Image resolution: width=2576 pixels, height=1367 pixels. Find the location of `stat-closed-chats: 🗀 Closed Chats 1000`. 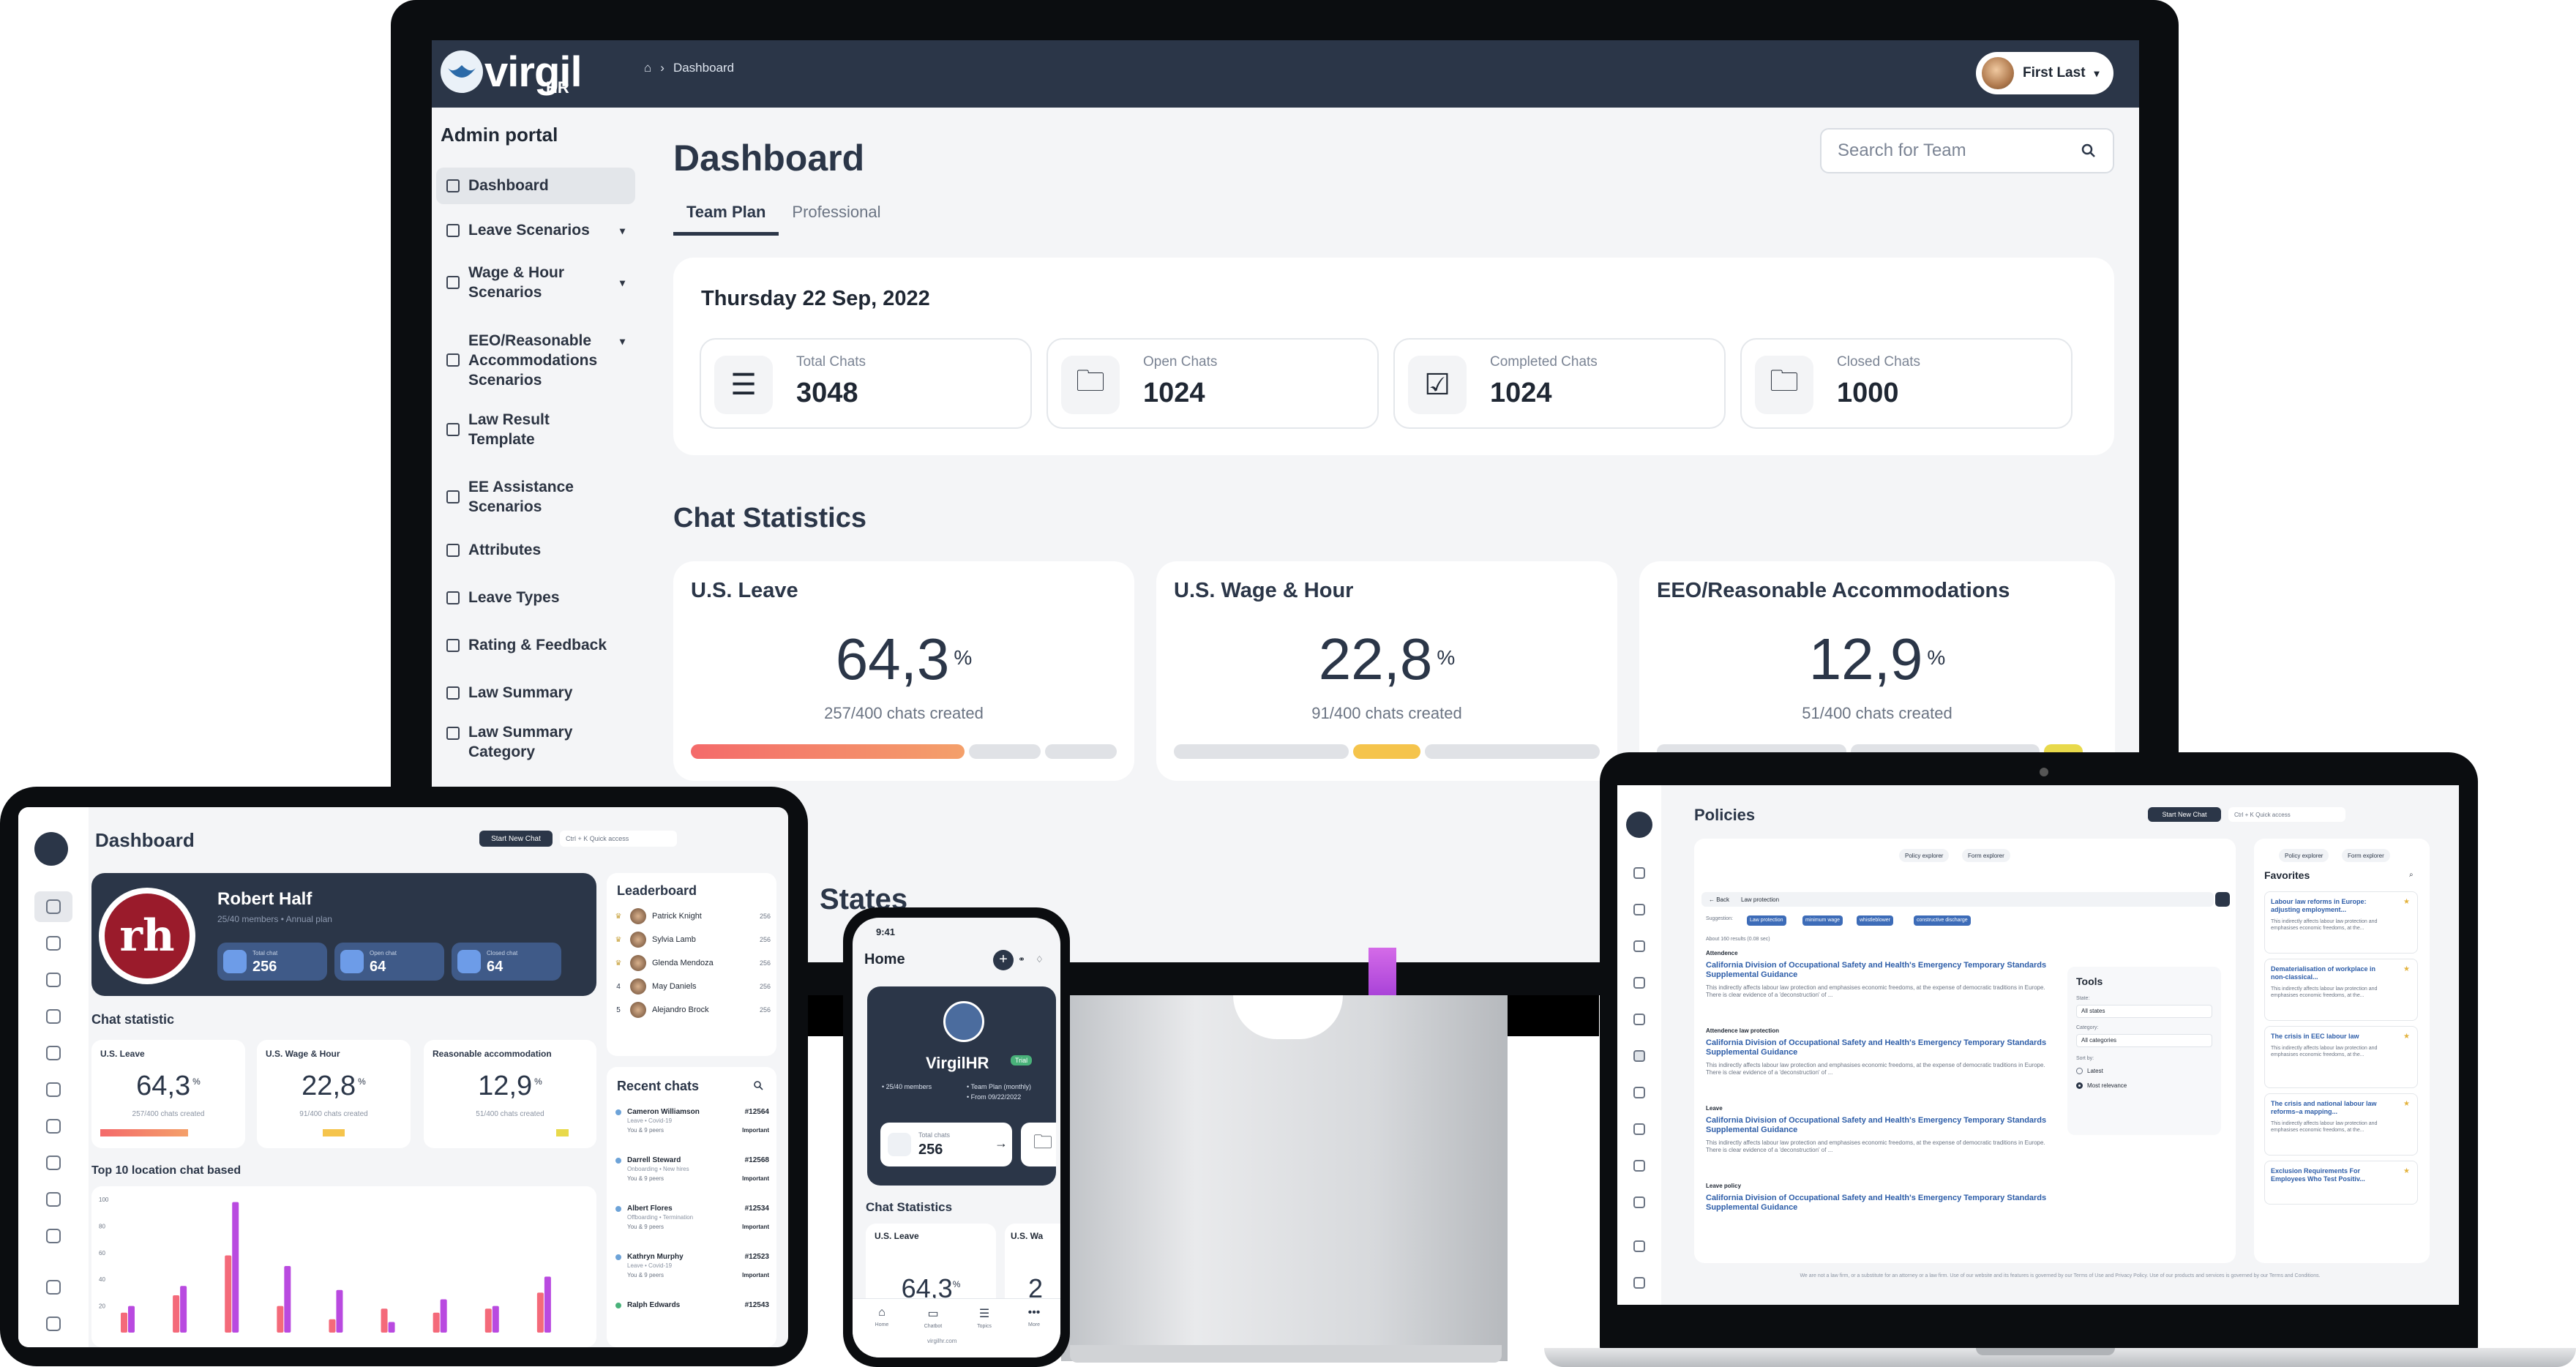

stat-closed-chats: 🗀 Closed Chats 1000 is located at coordinates (1906, 383).